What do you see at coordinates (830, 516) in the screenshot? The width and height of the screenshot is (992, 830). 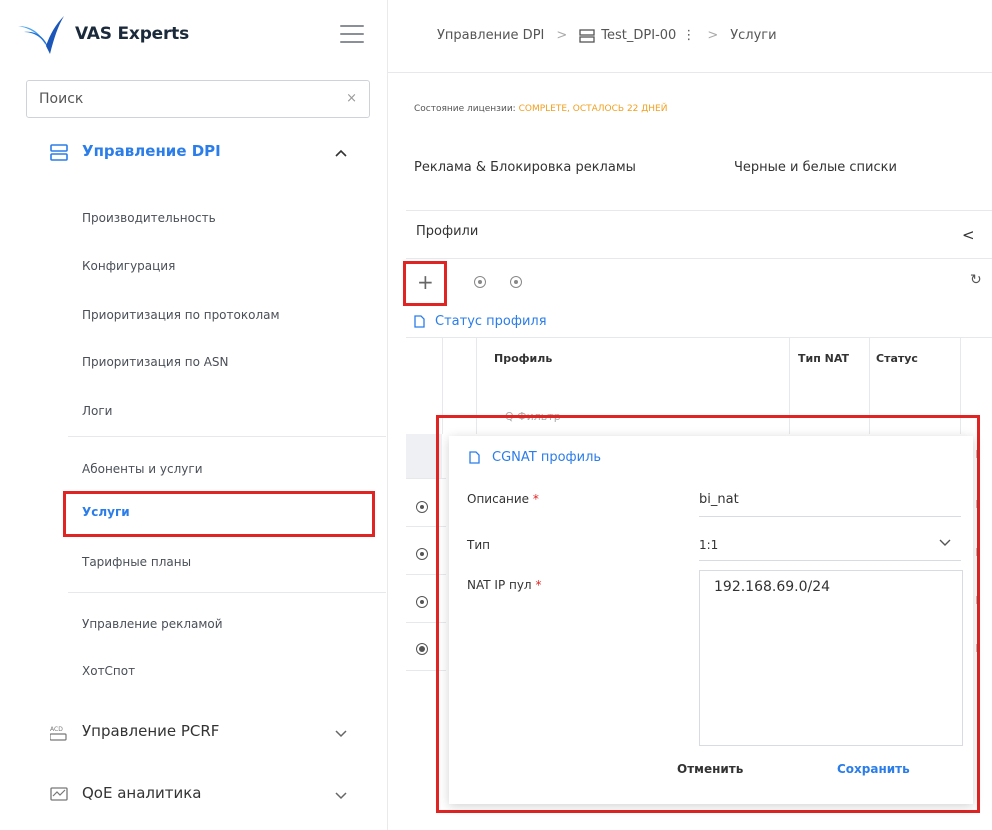 I see `description-underline` at bounding box center [830, 516].